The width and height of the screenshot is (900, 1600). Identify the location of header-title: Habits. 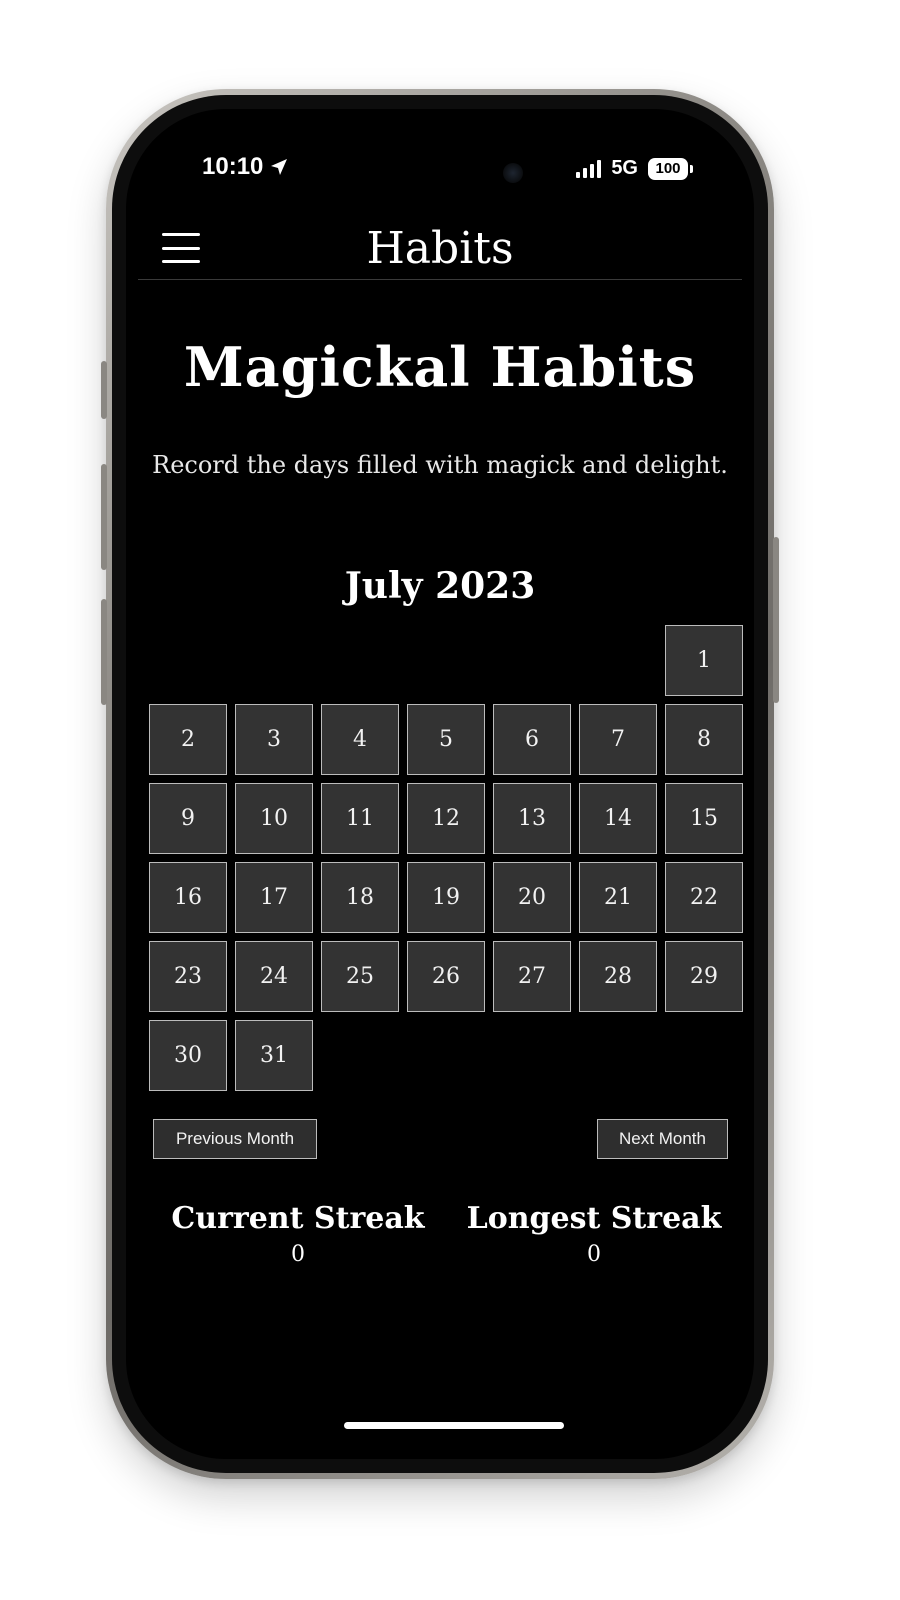
(440, 248).